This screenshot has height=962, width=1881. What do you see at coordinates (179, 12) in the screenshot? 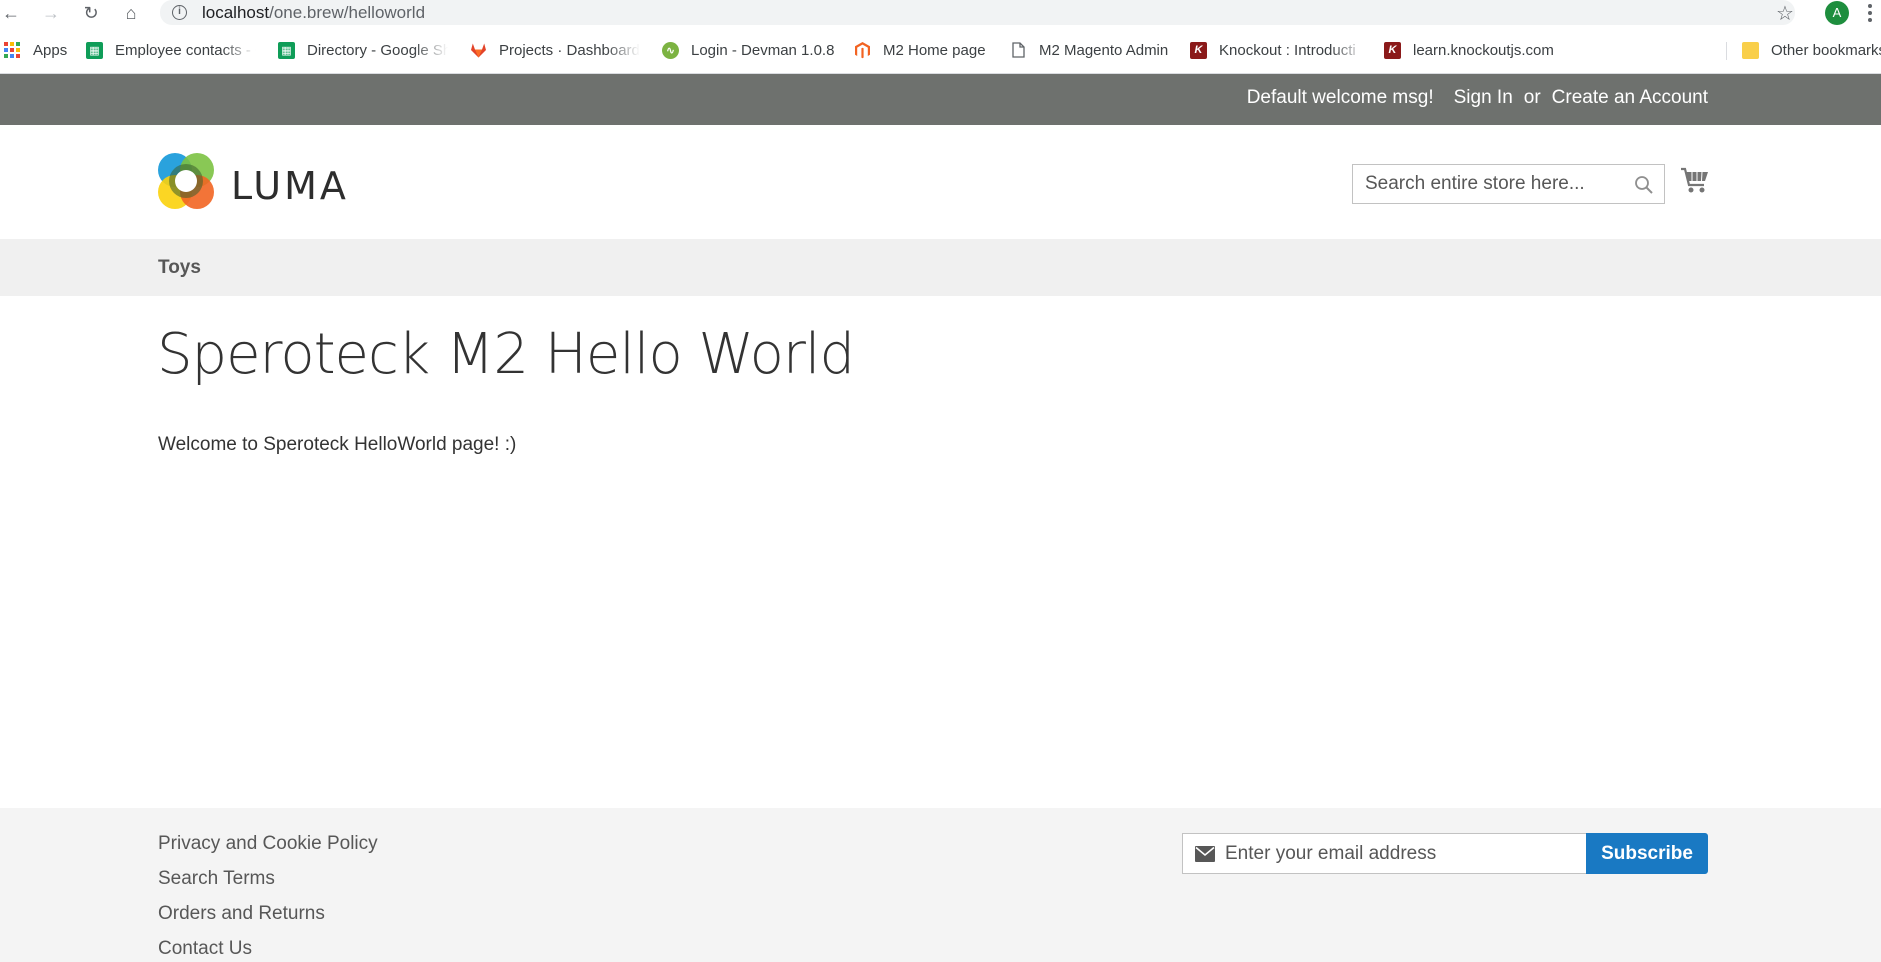
I see `site-info-icon: i` at bounding box center [179, 12].